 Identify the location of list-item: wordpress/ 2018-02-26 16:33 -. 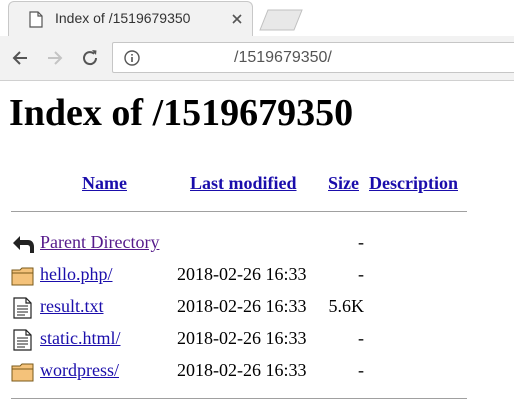
(257, 371).